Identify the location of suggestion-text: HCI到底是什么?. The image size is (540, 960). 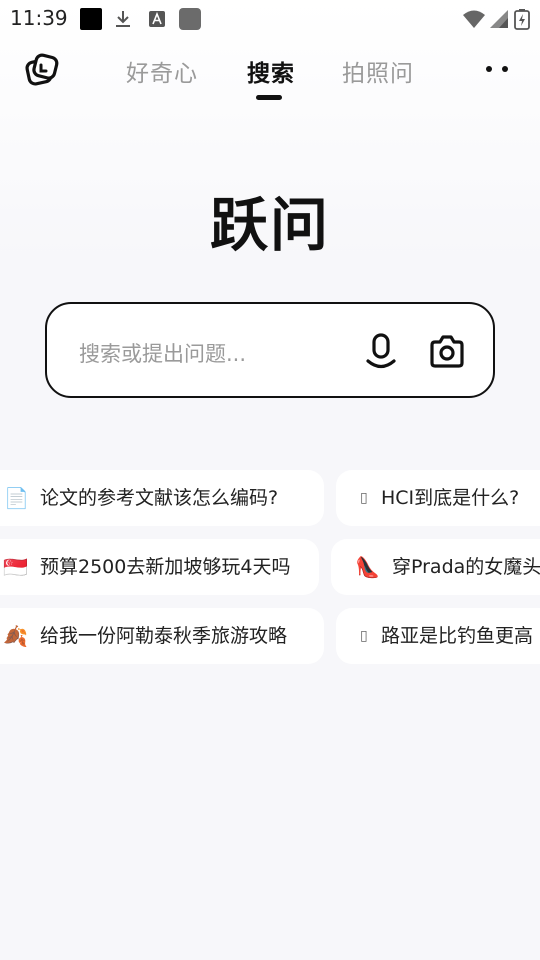
(450, 498).